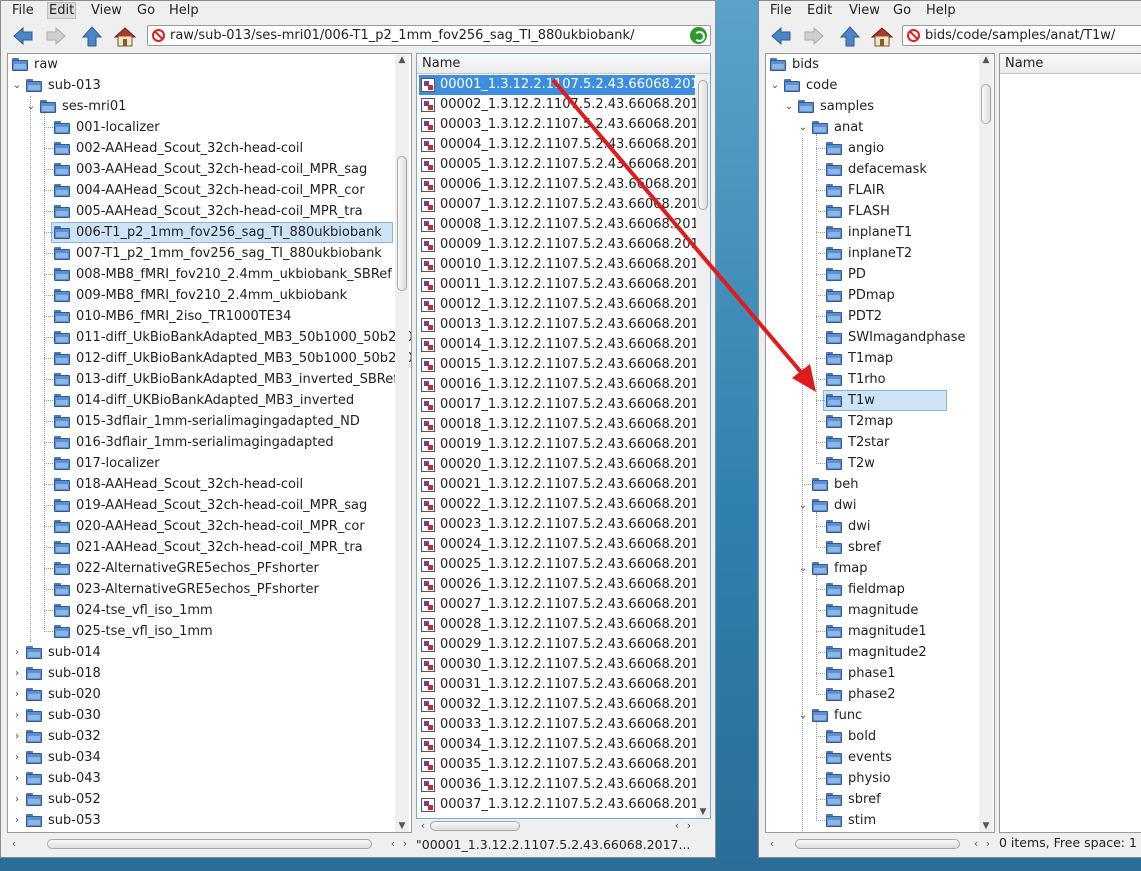 The height and width of the screenshot is (871, 1141). I want to click on file-list-item: 00035_1.3.12.2.1107.5.2.43.66068.2017, so click(563, 765).